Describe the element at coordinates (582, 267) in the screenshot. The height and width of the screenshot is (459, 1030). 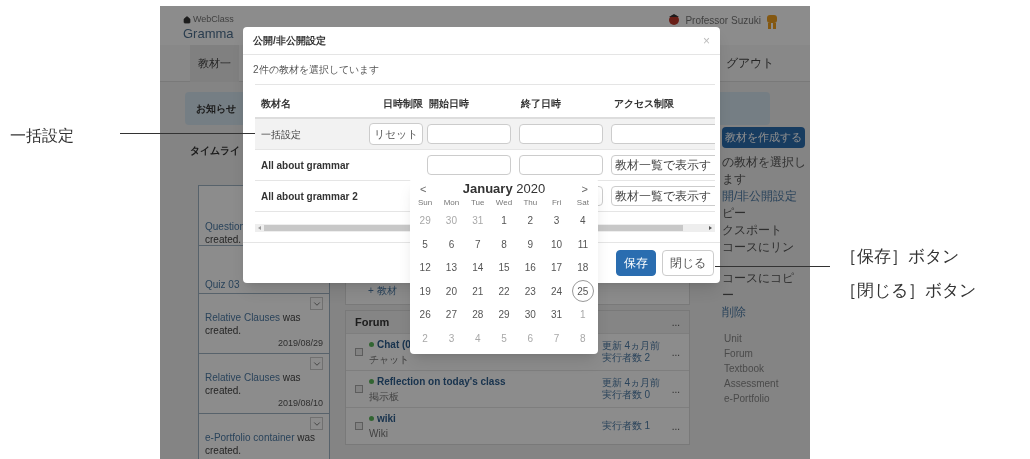
I see `calendar-day: 18` at that location.